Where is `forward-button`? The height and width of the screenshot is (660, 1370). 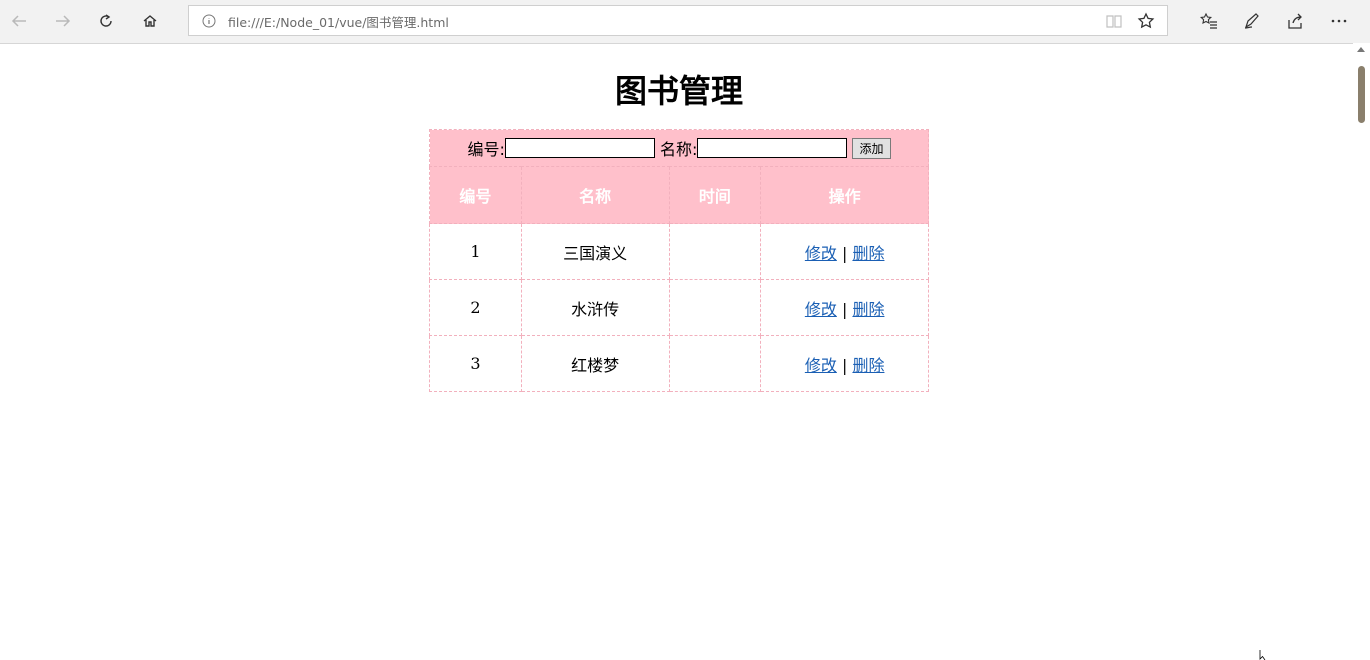
forward-button is located at coordinates (63, 21).